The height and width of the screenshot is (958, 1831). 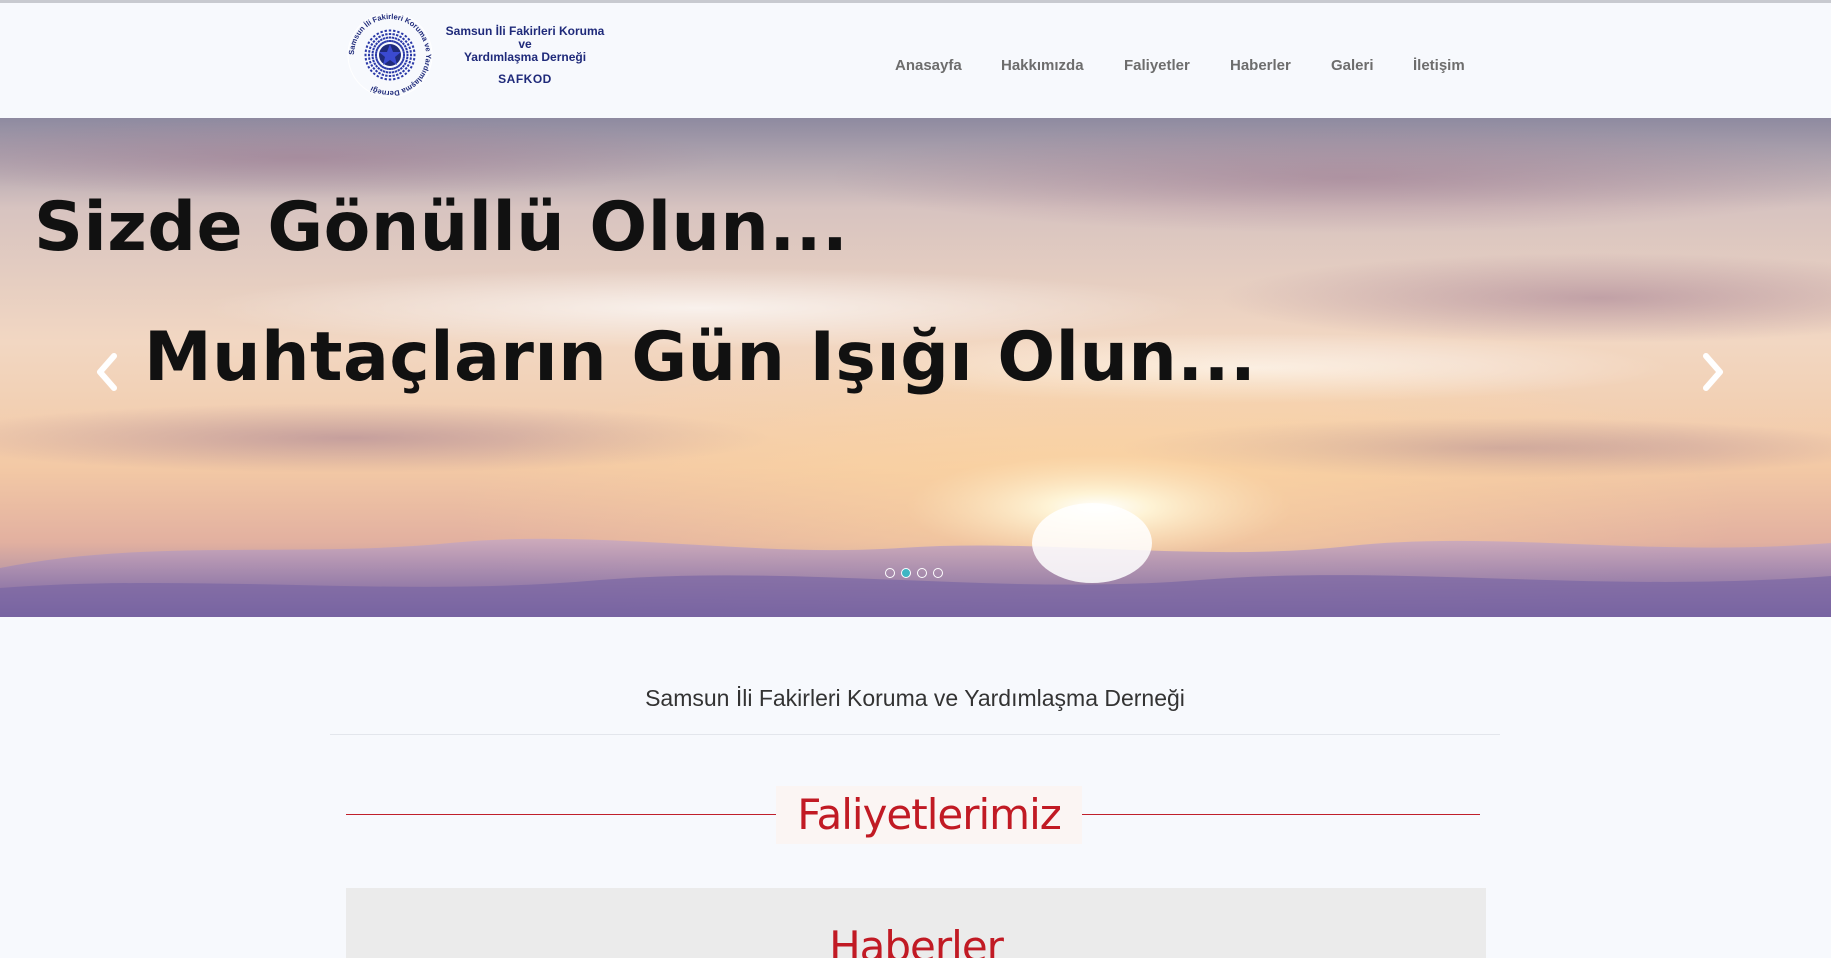 What do you see at coordinates (1352, 65) in the screenshot?
I see `nav-item-galeri: Galeri` at bounding box center [1352, 65].